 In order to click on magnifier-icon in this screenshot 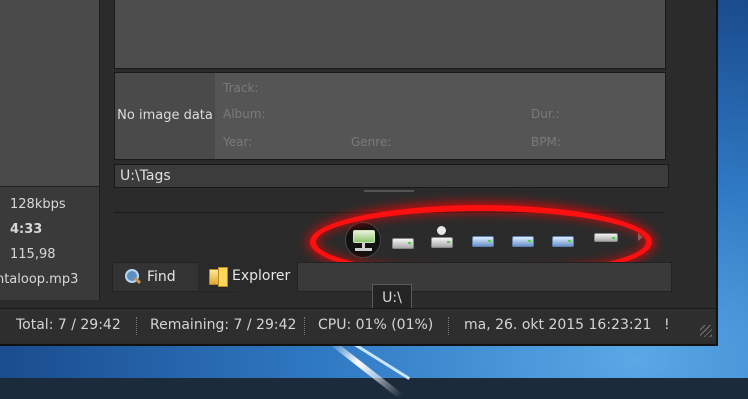, I will do `click(132, 277)`.